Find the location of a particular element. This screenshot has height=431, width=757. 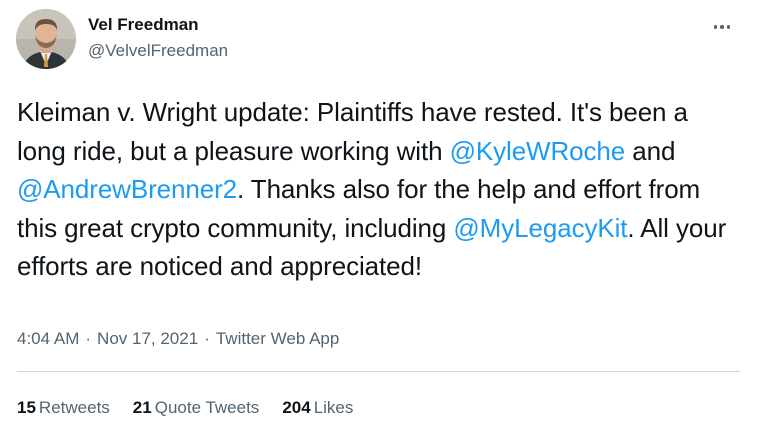

avatar-photo is located at coordinates (46, 39).